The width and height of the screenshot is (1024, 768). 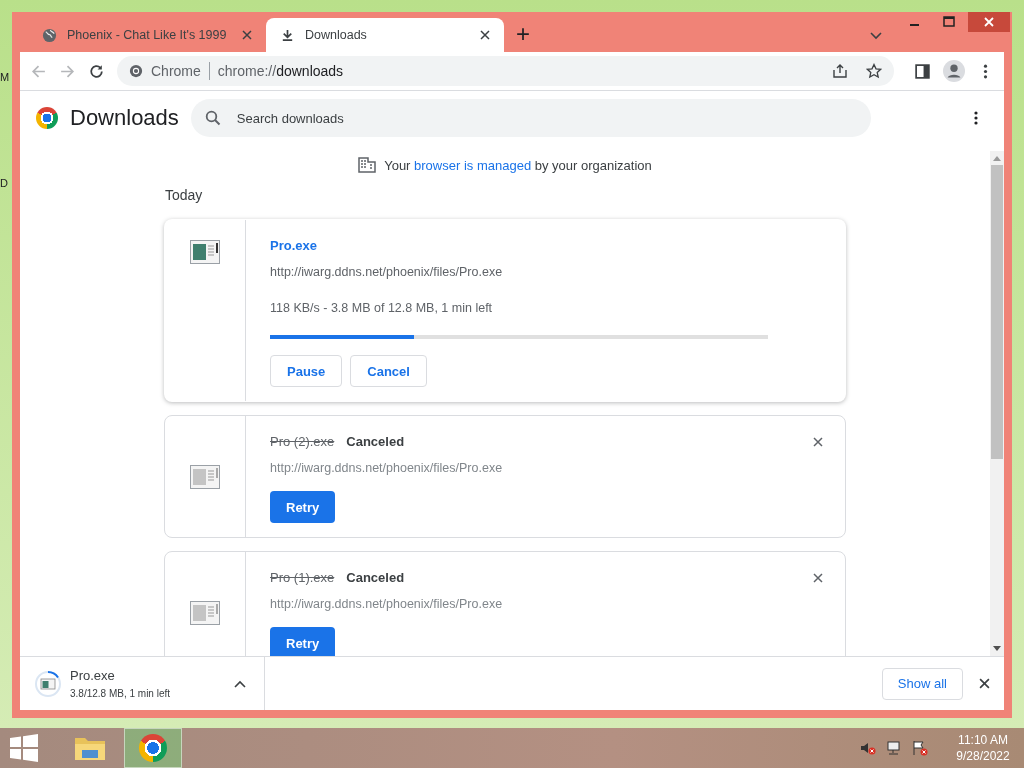 What do you see at coordinates (922, 71) in the screenshot?
I see `side-panel-icon` at bounding box center [922, 71].